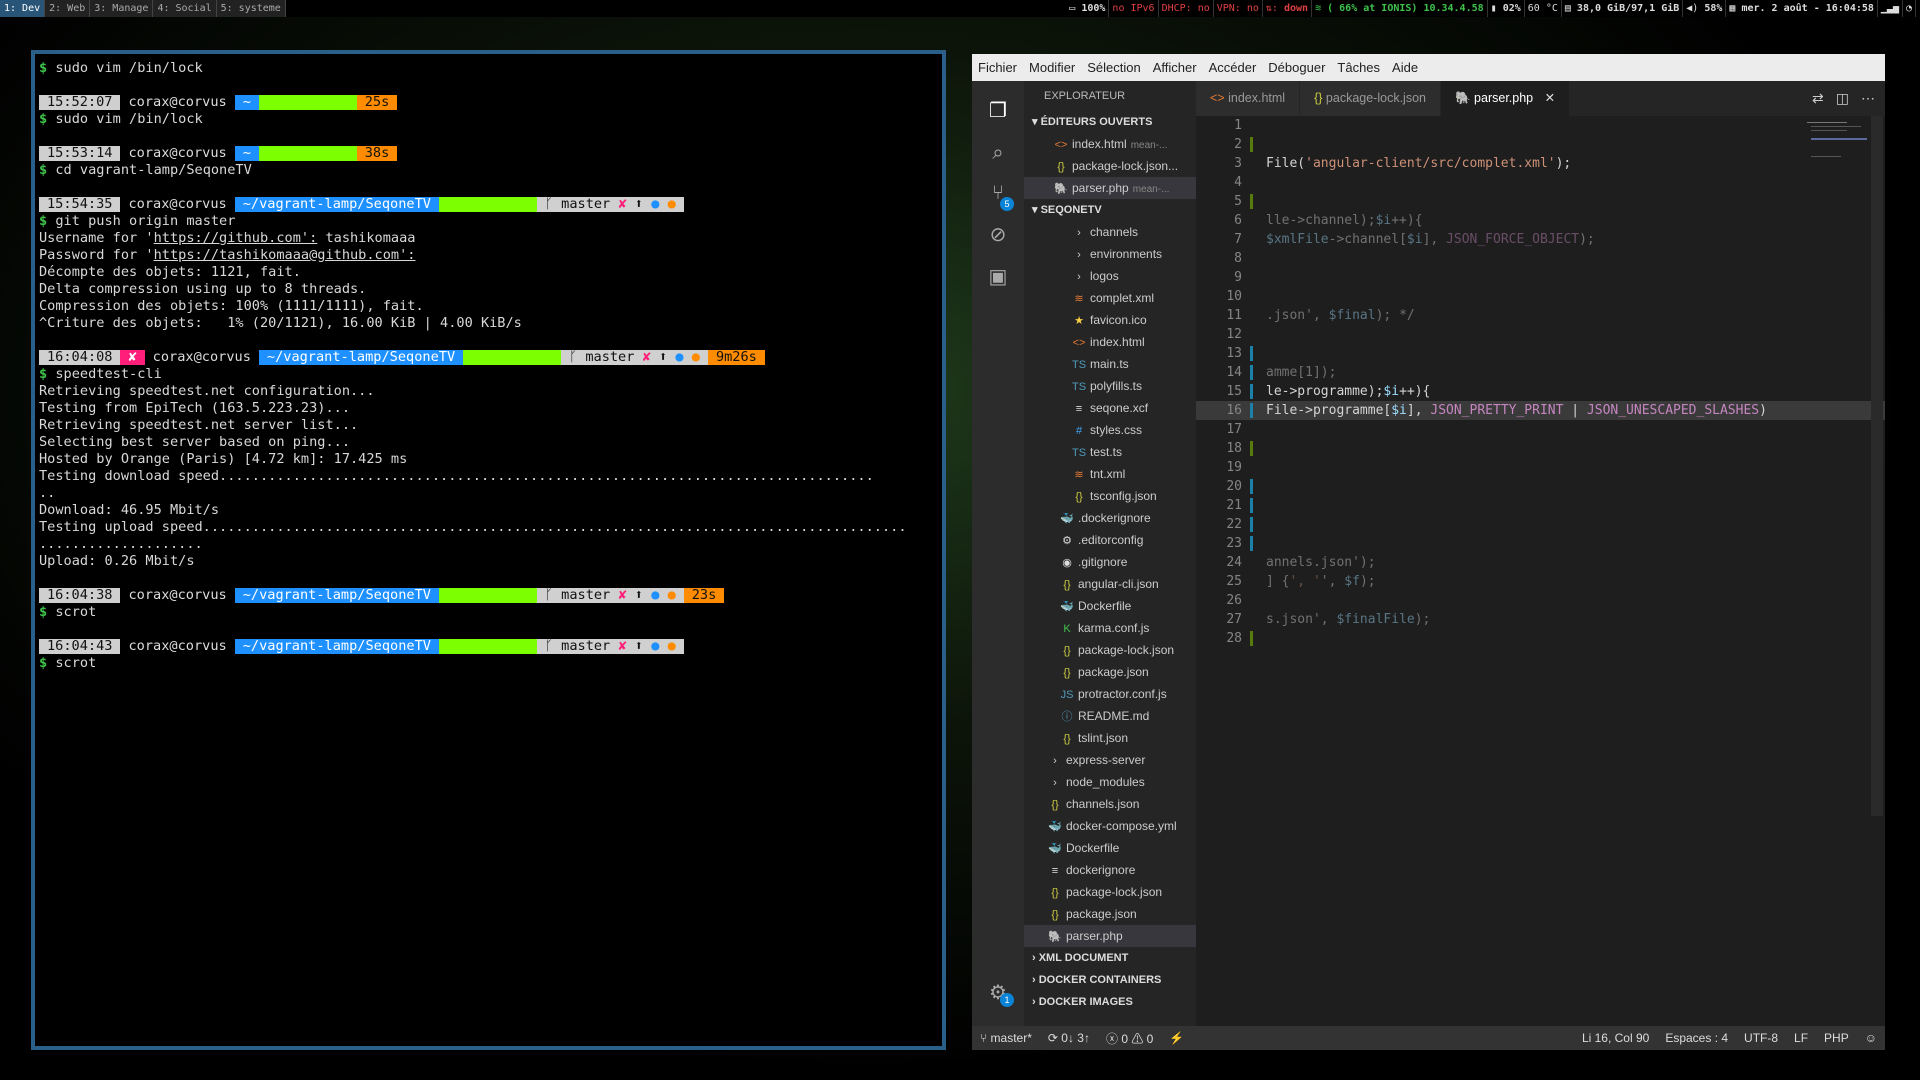 The width and height of the screenshot is (1920, 1080). What do you see at coordinates (1110, 936) in the screenshot?
I see `tree-file: 🐘 parser.php` at bounding box center [1110, 936].